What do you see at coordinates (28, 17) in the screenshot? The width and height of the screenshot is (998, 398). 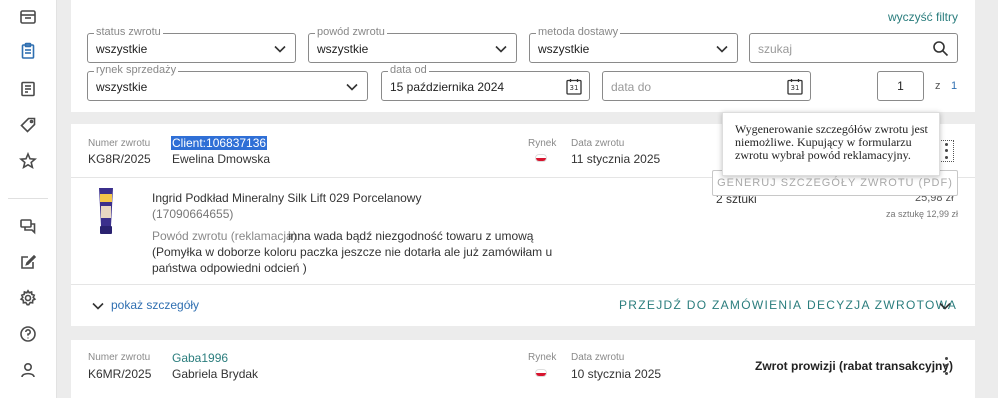 I see `dashboard-icon` at bounding box center [28, 17].